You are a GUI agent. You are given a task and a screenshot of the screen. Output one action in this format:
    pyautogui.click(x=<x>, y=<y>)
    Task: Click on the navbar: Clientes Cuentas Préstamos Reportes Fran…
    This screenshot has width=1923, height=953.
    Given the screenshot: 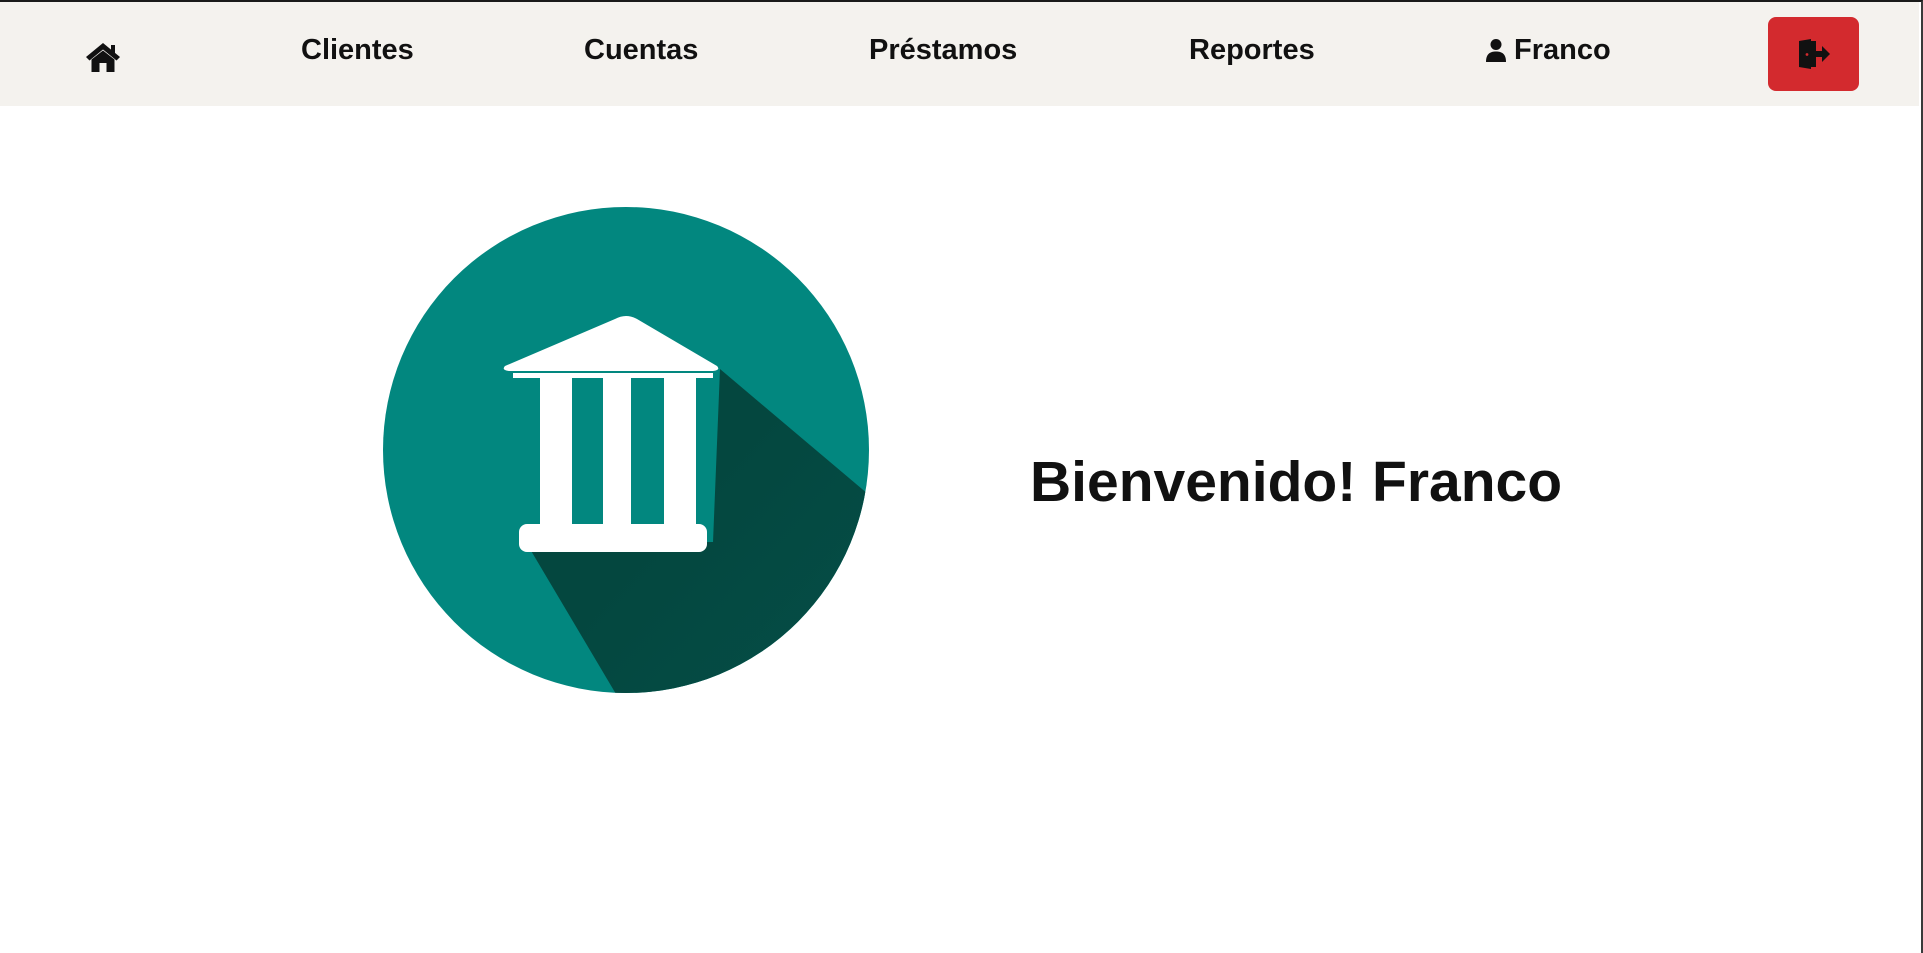 What is the action you would take?
    pyautogui.click(x=959, y=54)
    